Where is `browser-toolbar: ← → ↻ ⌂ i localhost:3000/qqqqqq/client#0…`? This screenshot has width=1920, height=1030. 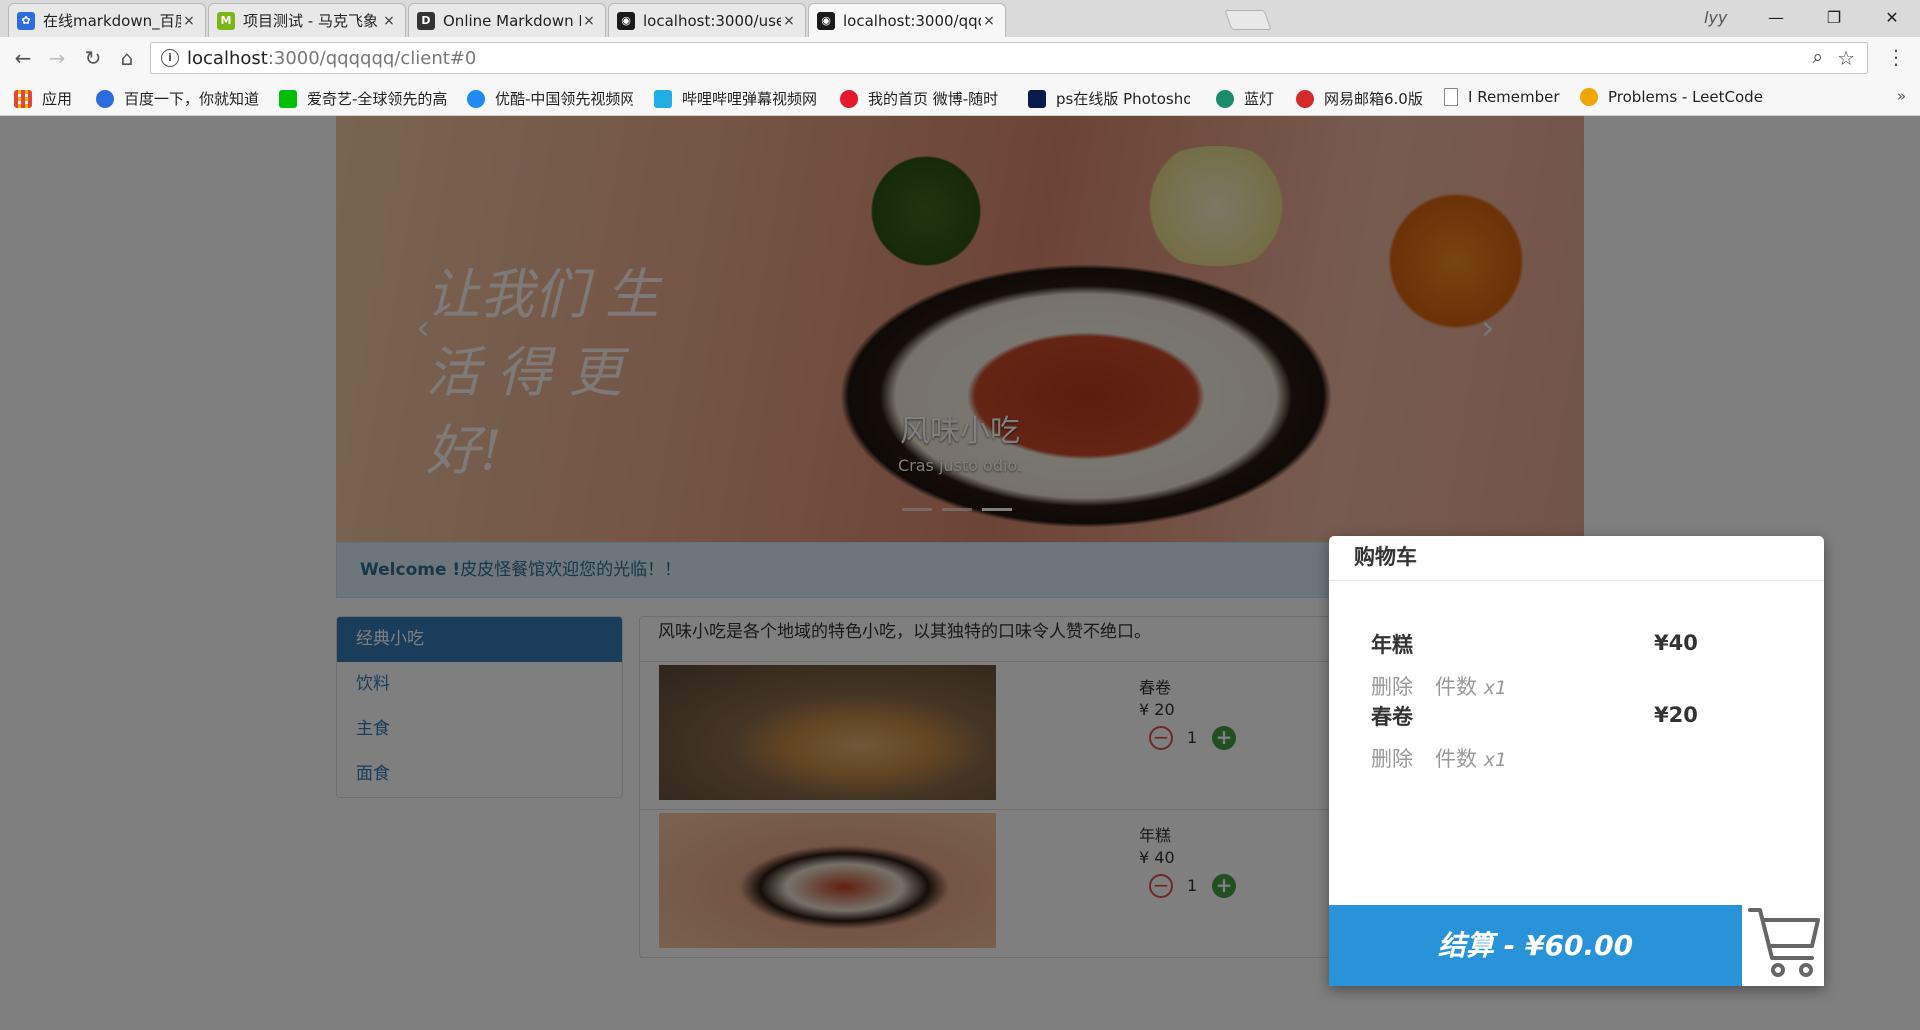 browser-toolbar: ← → ↻ ⌂ i localhost:3000/qqqqqq/client#0… is located at coordinates (960, 58).